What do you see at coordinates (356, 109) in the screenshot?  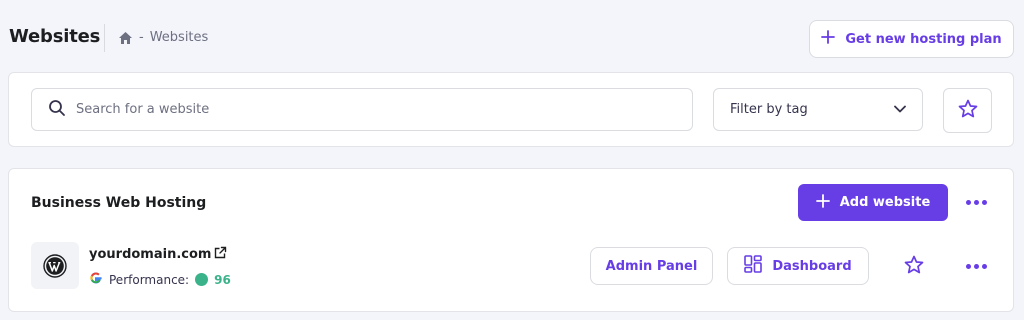 I see `search-input` at bounding box center [356, 109].